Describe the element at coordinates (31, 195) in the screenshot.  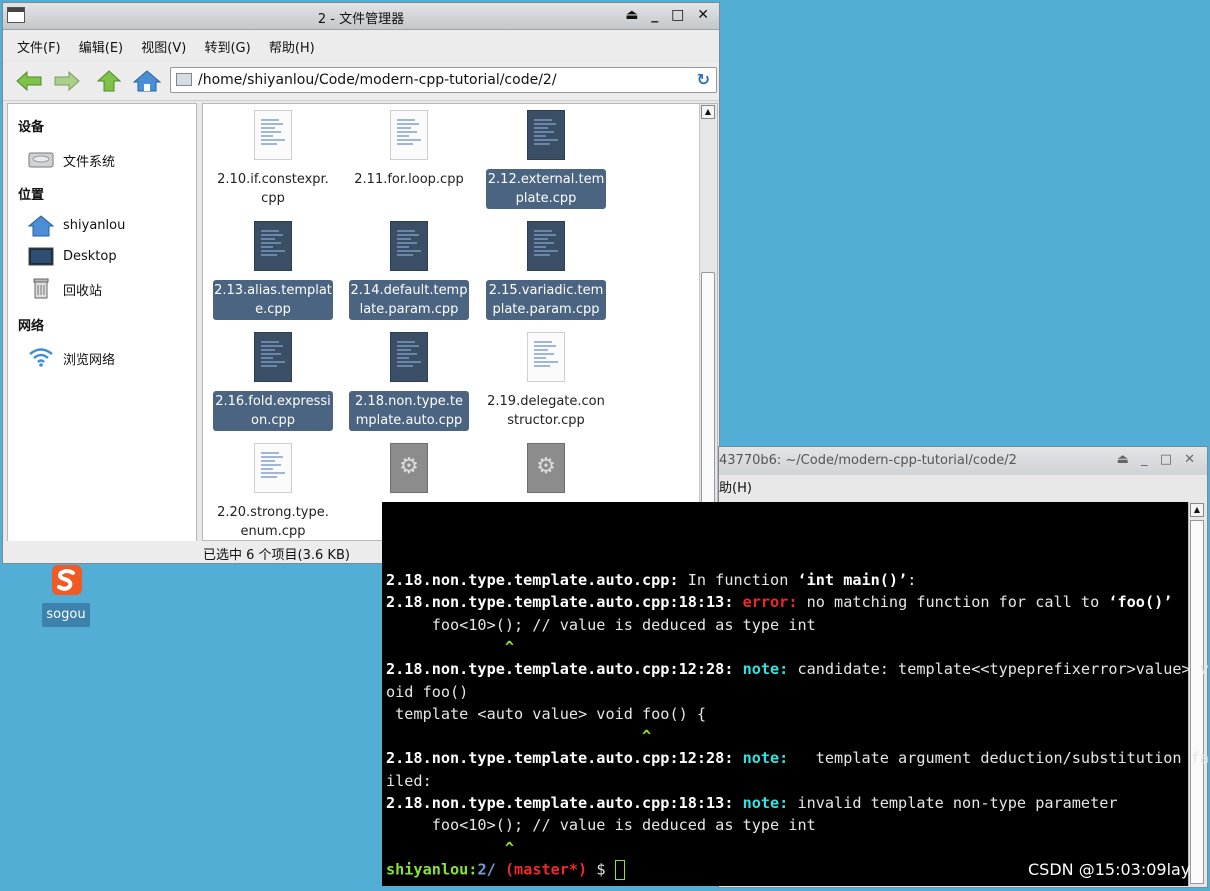
I see `sidebar-header-places: 位置` at that location.